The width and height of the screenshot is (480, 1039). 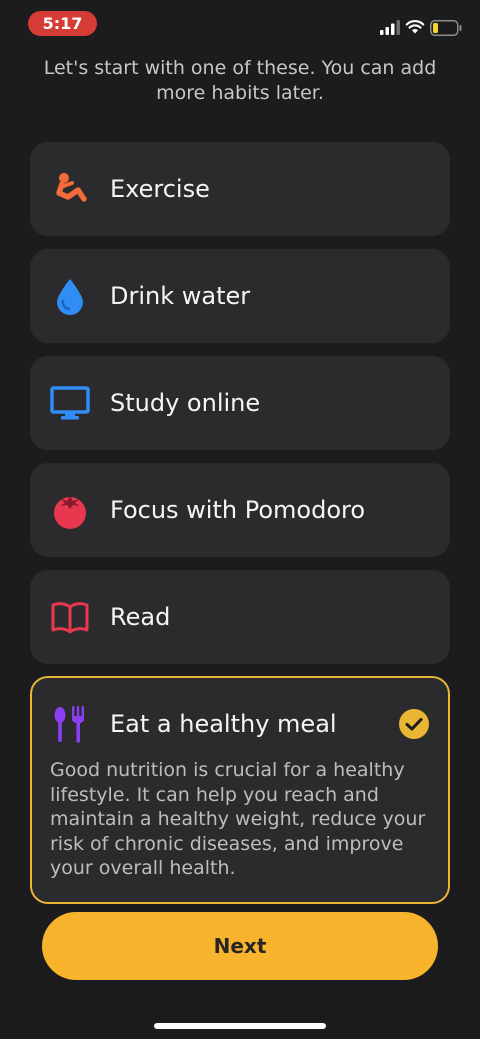 I want to click on habit-option-read: Read, so click(x=240, y=617).